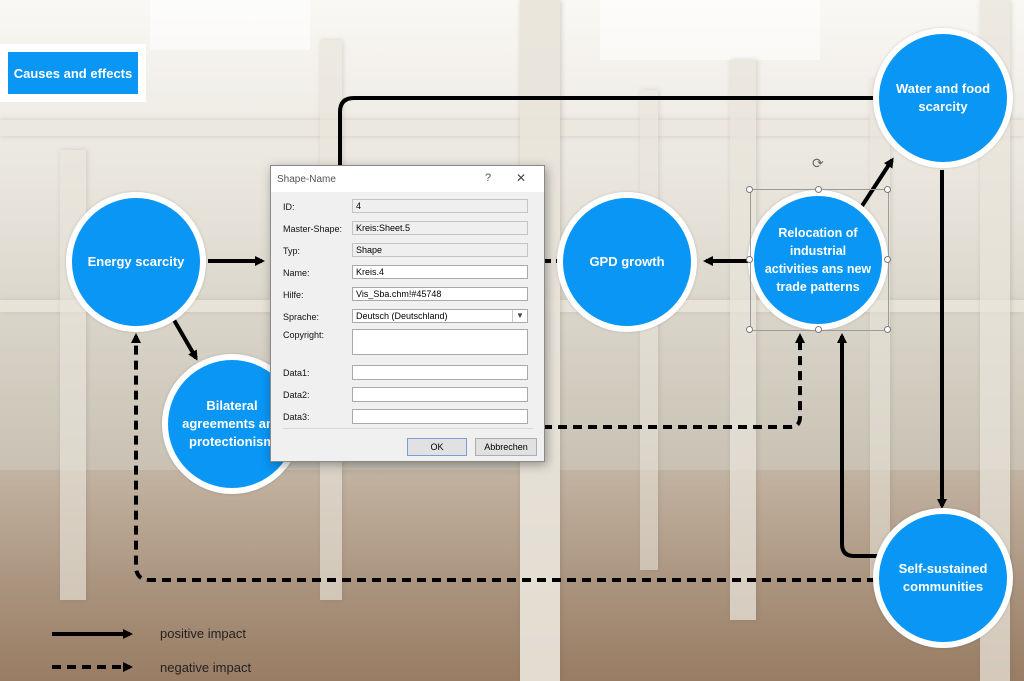  Describe the element at coordinates (819, 163) in the screenshot. I see `rotate-handle-icon: ⟳` at that location.